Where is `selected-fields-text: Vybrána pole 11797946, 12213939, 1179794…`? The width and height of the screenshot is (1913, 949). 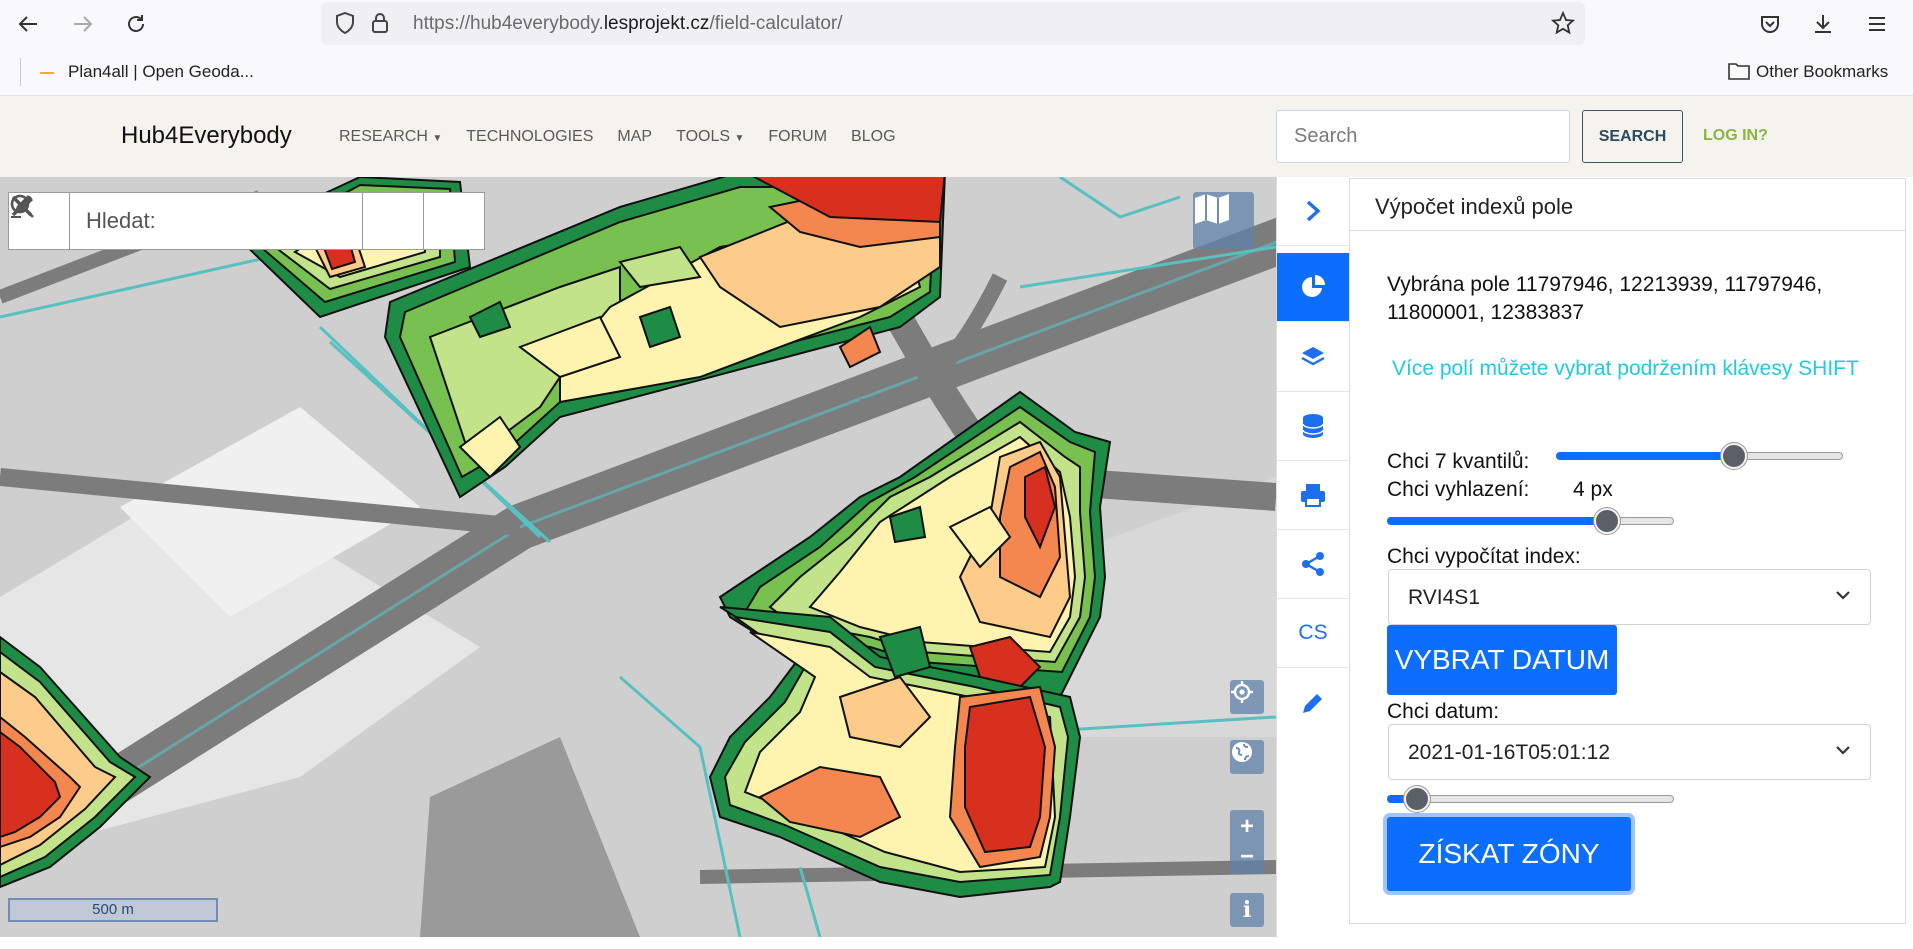
selected-fields-text: Vybrána pole 11797946, 12213939, 1179794… is located at coordinates (1605, 298).